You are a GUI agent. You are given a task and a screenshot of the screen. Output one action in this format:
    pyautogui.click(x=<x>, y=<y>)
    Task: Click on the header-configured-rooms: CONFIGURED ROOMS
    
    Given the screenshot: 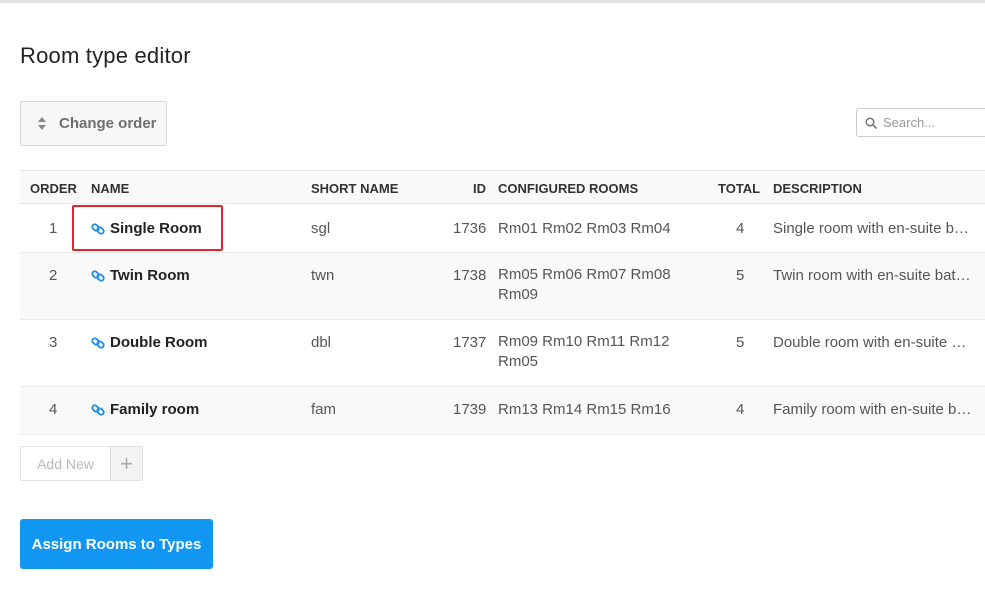 What is the action you would take?
    pyautogui.click(x=568, y=188)
    